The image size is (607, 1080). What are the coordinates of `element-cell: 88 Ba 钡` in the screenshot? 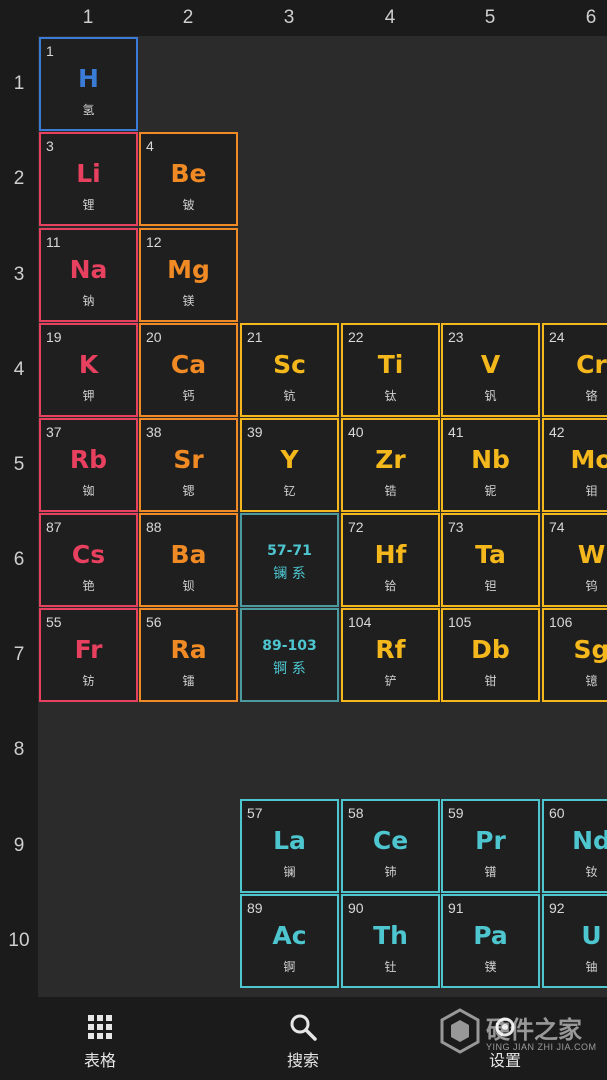 It's located at (188, 560).